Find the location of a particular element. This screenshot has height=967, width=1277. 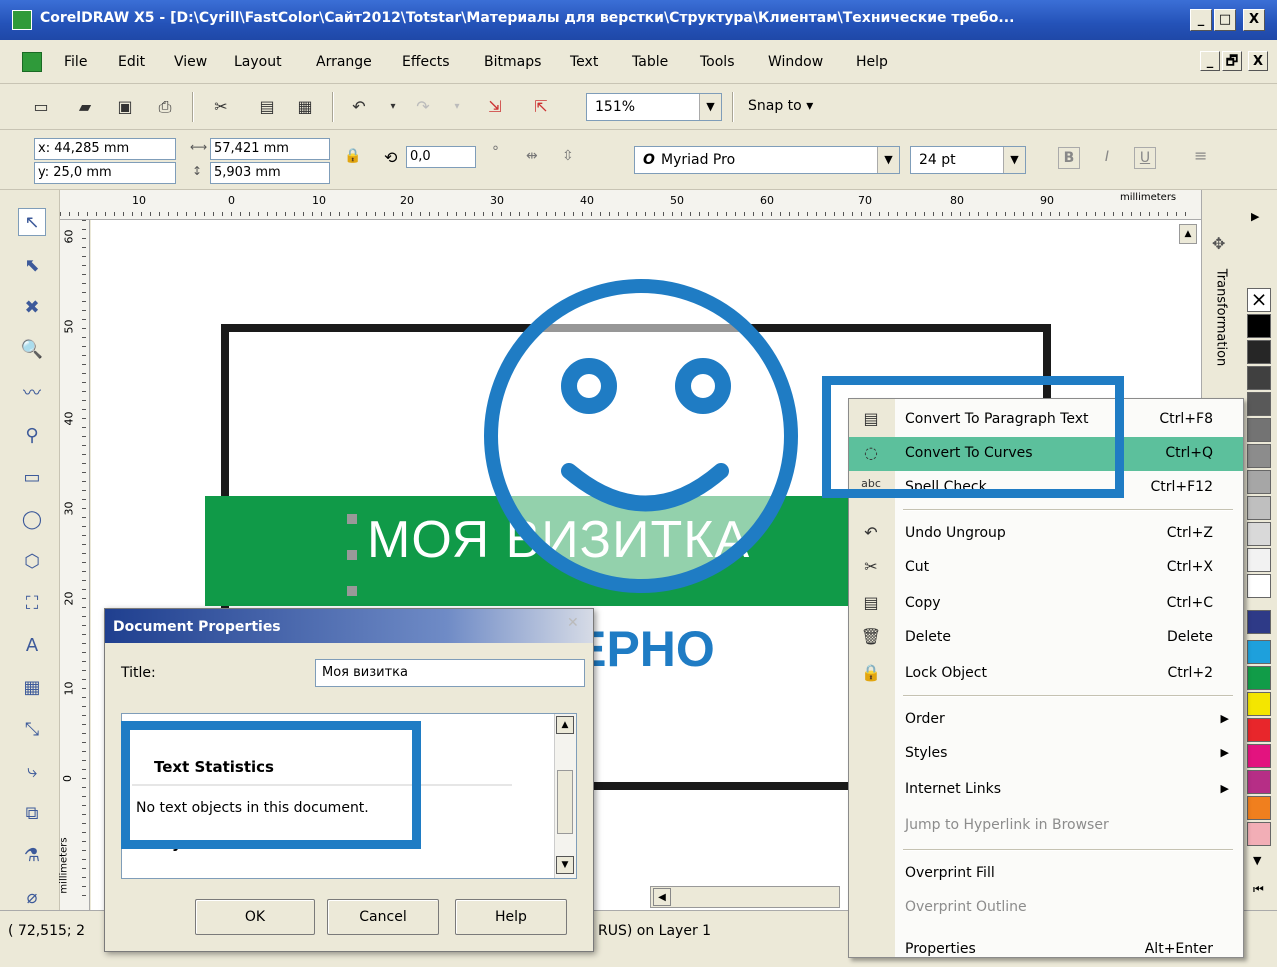

cancel-button: Cancel is located at coordinates (383, 917).